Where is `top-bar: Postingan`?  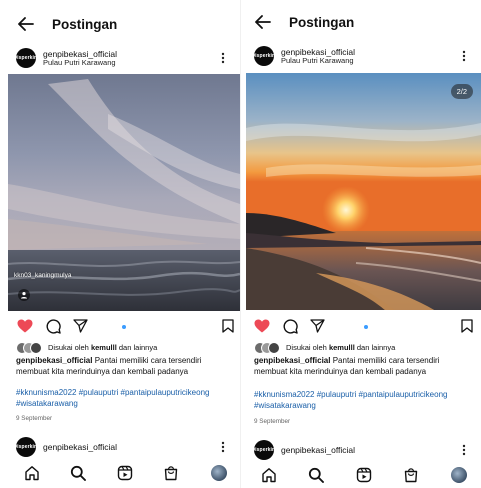 top-bar: Postingan is located at coordinates (361, 22).